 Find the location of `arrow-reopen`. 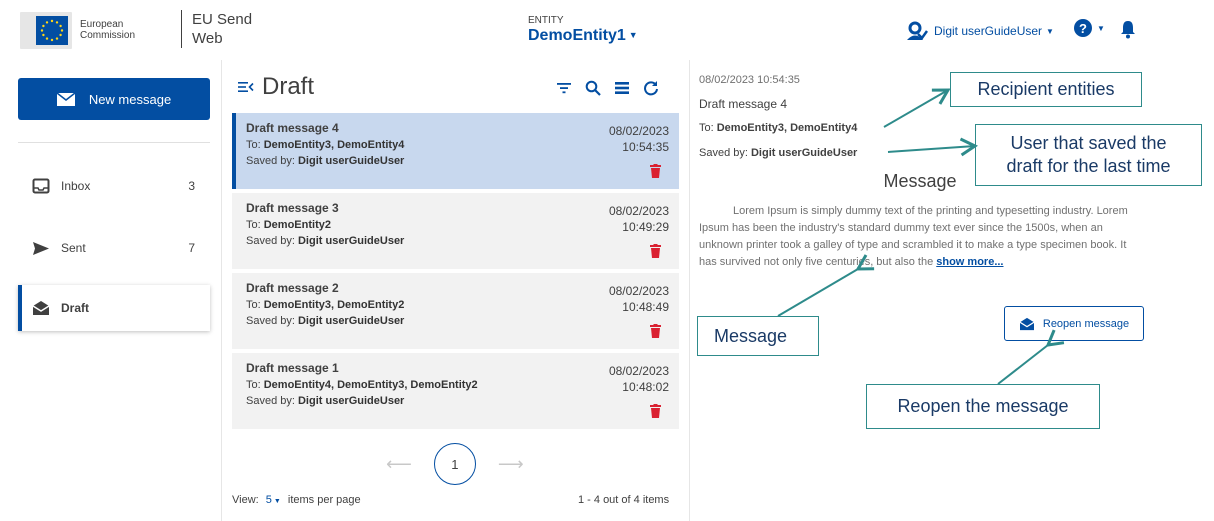

arrow-reopen is located at coordinates (1031, 357).